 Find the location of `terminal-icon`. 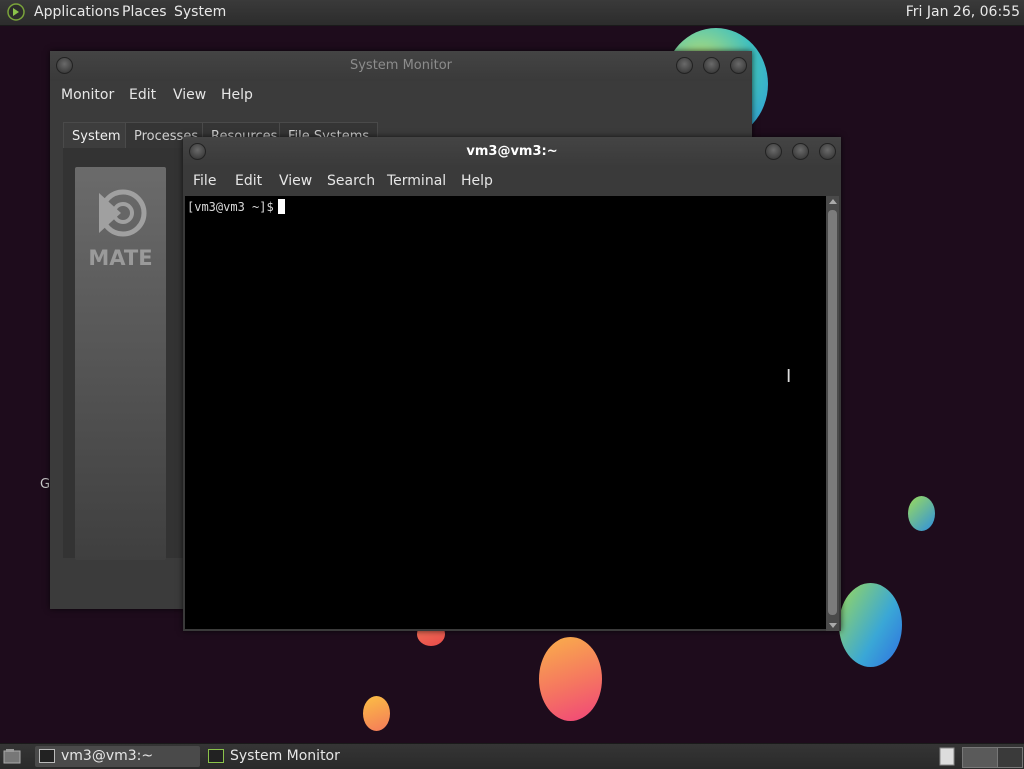

terminal-icon is located at coordinates (47, 756).